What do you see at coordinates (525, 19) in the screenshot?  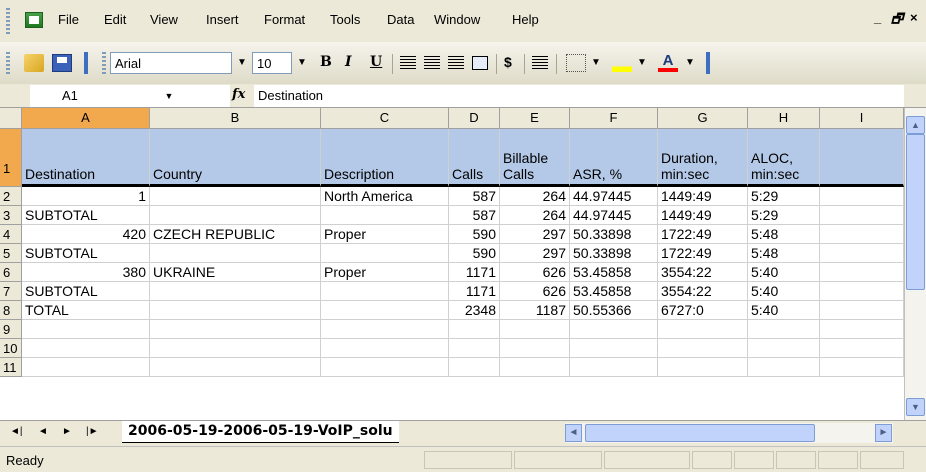 I see `menu-help: Help` at bounding box center [525, 19].